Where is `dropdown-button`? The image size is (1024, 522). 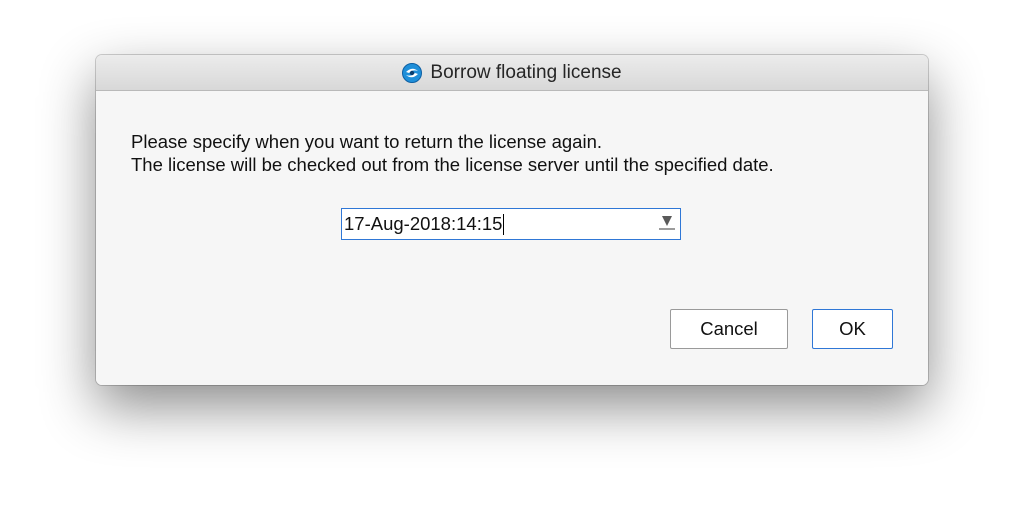
dropdown-button is located at coordinates (667, 224).